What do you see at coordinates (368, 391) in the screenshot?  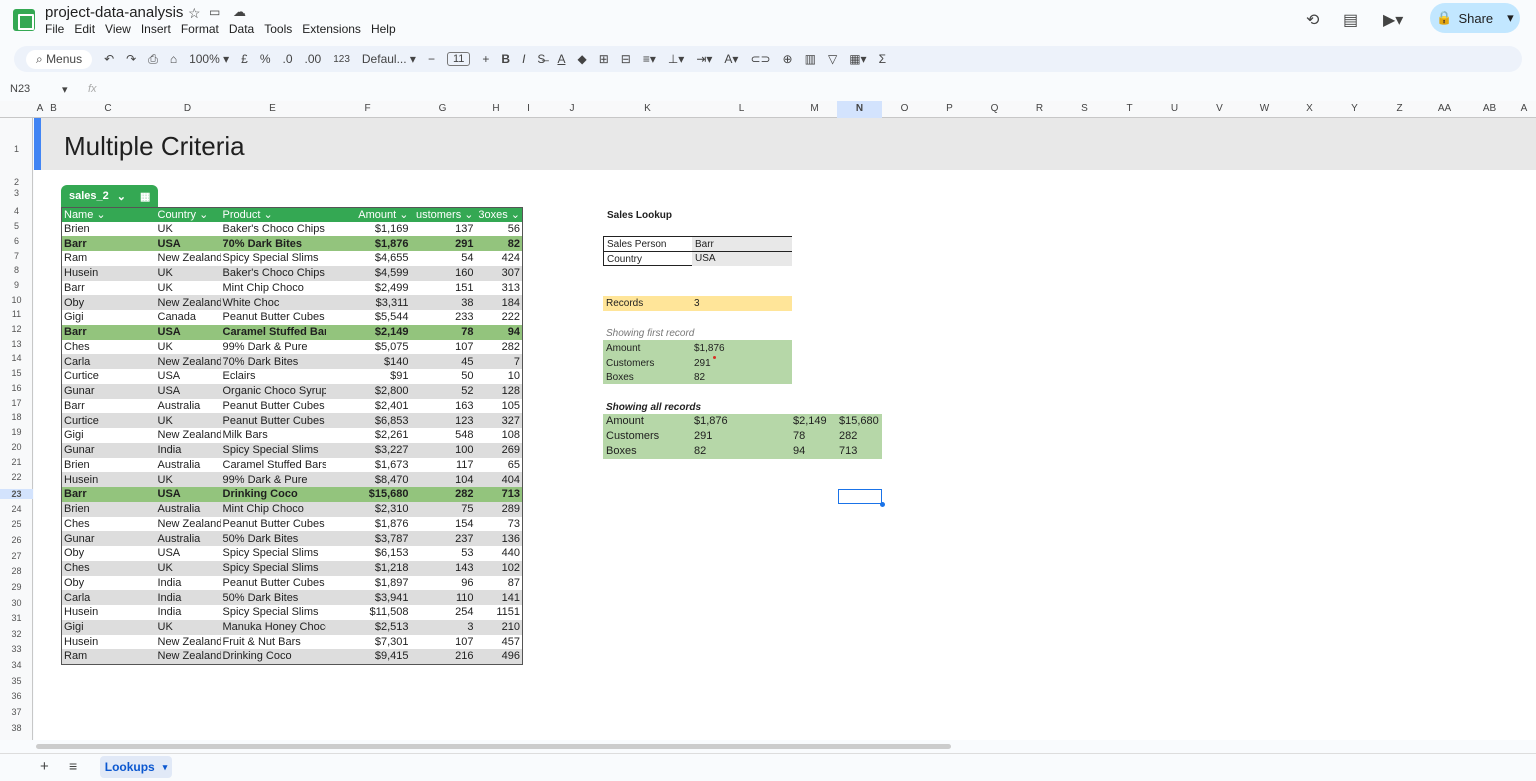 I see `table-cell: $2,800` at bounding box center [368, 391].